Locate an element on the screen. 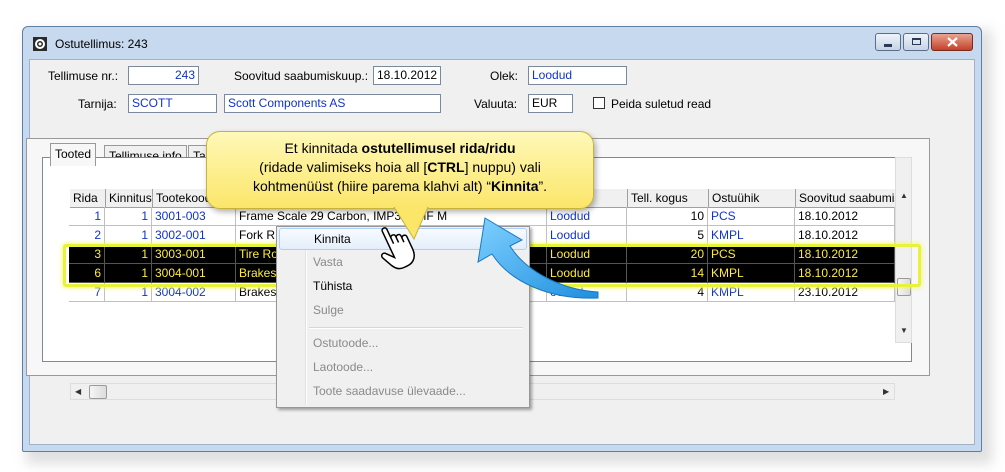 Image resolution: width=1005 pixels, height=472 pixels. maximize-button is located at coordinates (916, 42).